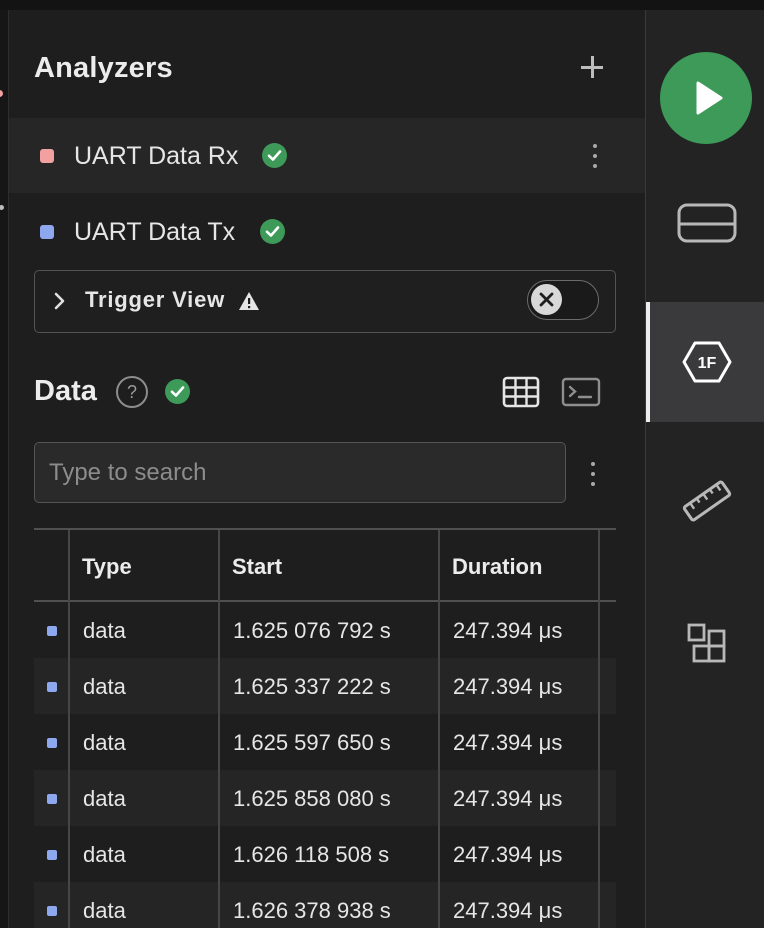 The image size is (764, 928). Describe the element at coordinates (249, 301) in the screenshot. I see `warning-icon` at that location.